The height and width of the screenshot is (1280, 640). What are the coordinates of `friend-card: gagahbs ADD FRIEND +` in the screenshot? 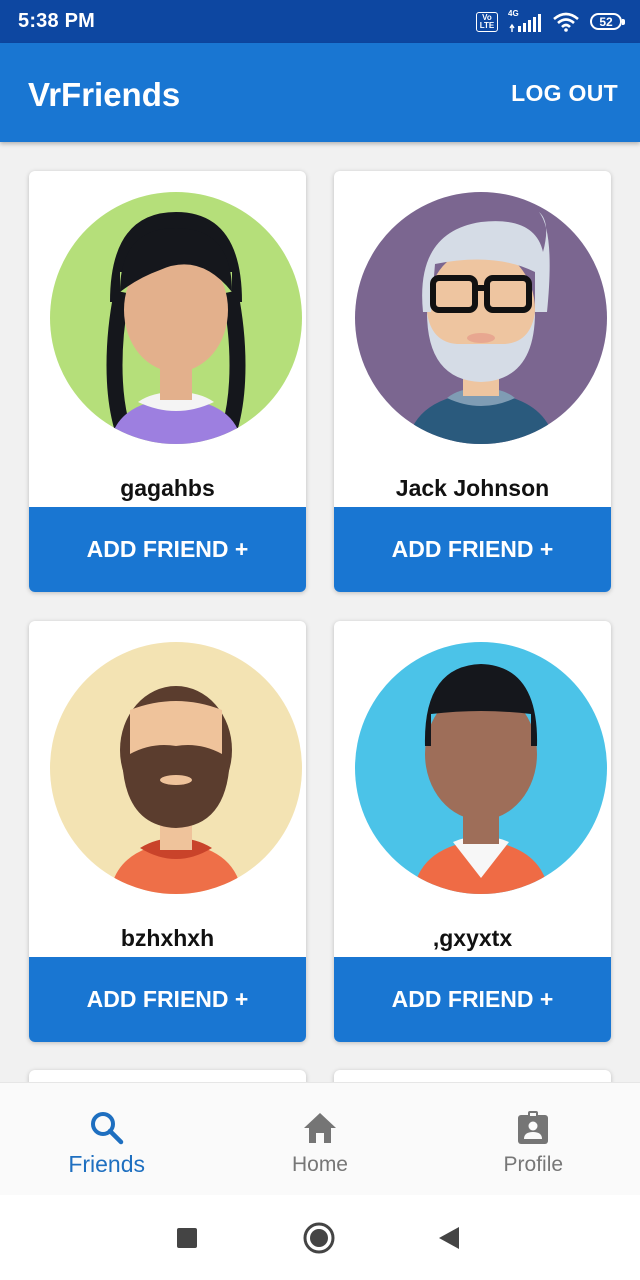 It's located at (167, 381).